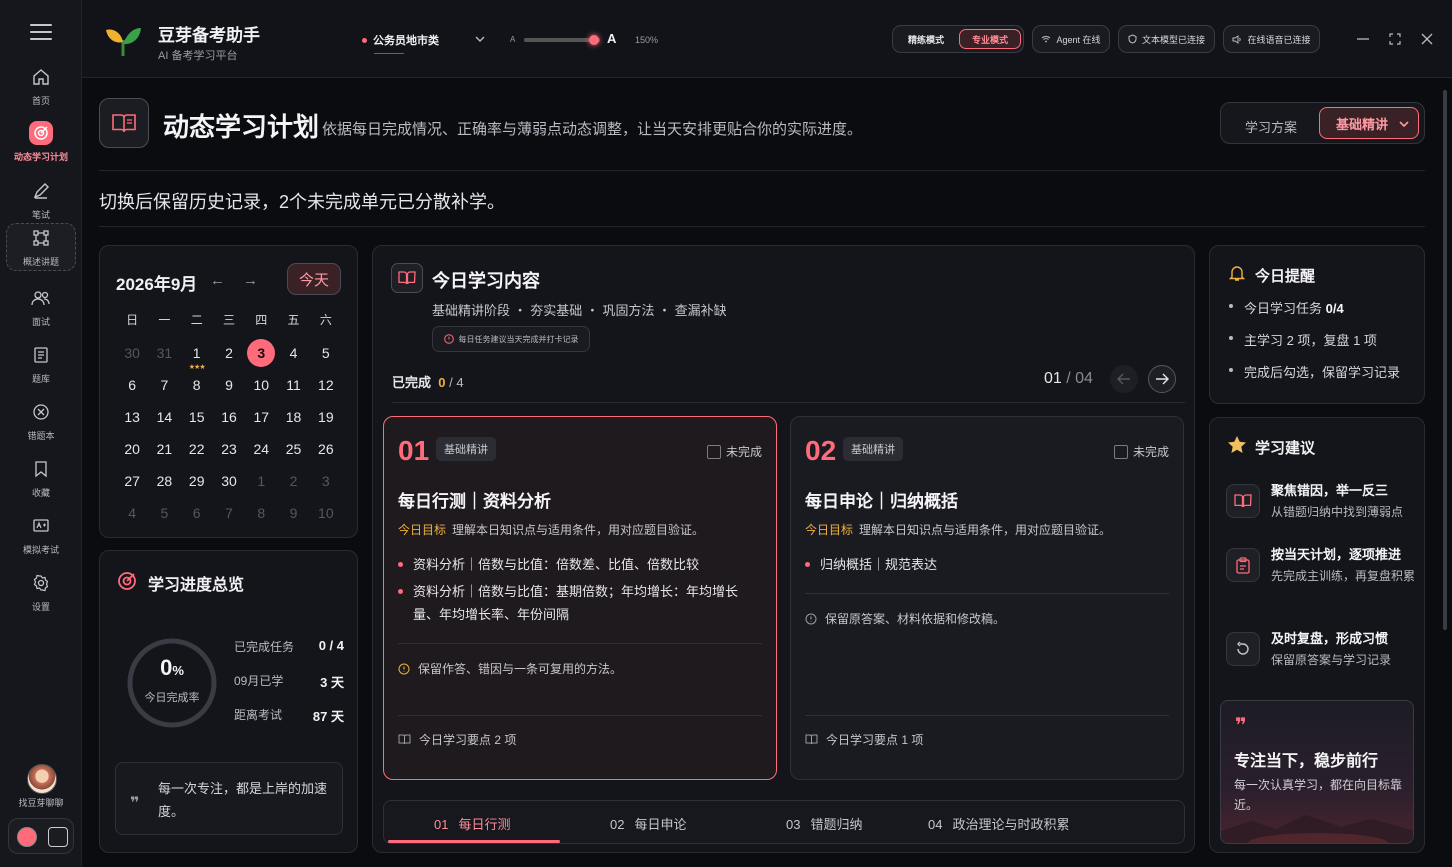 Image resolution: width=1452 pixels, height=867 pixels. What do you see at coordinates (261, 449) in the screenshot?
I see `calendar-day: 24` at bounding box center [261, 449].